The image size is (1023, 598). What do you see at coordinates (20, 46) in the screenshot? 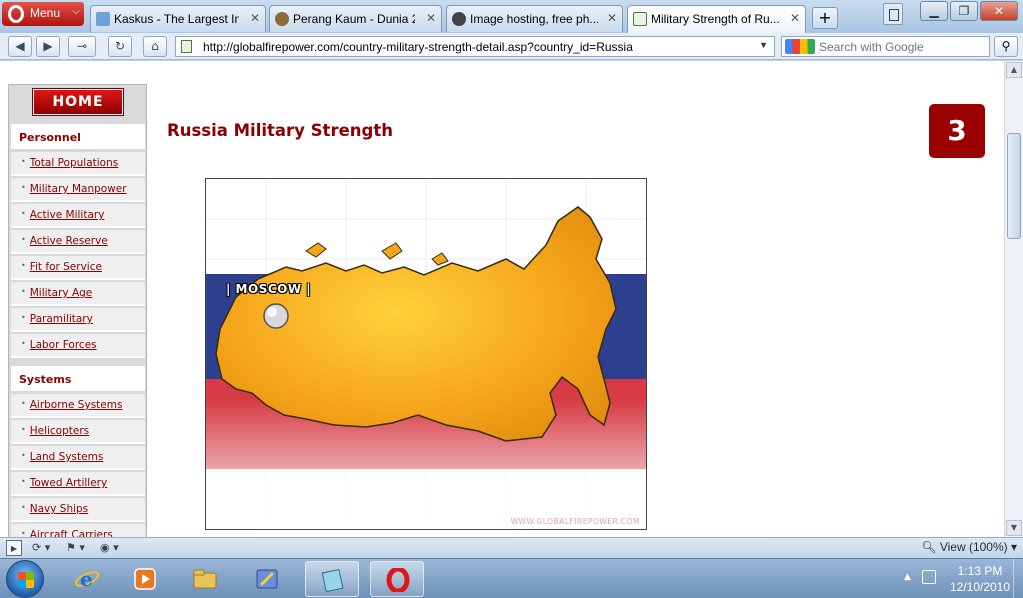
I see `back-button: ◀` at bounding box center [20, 46].